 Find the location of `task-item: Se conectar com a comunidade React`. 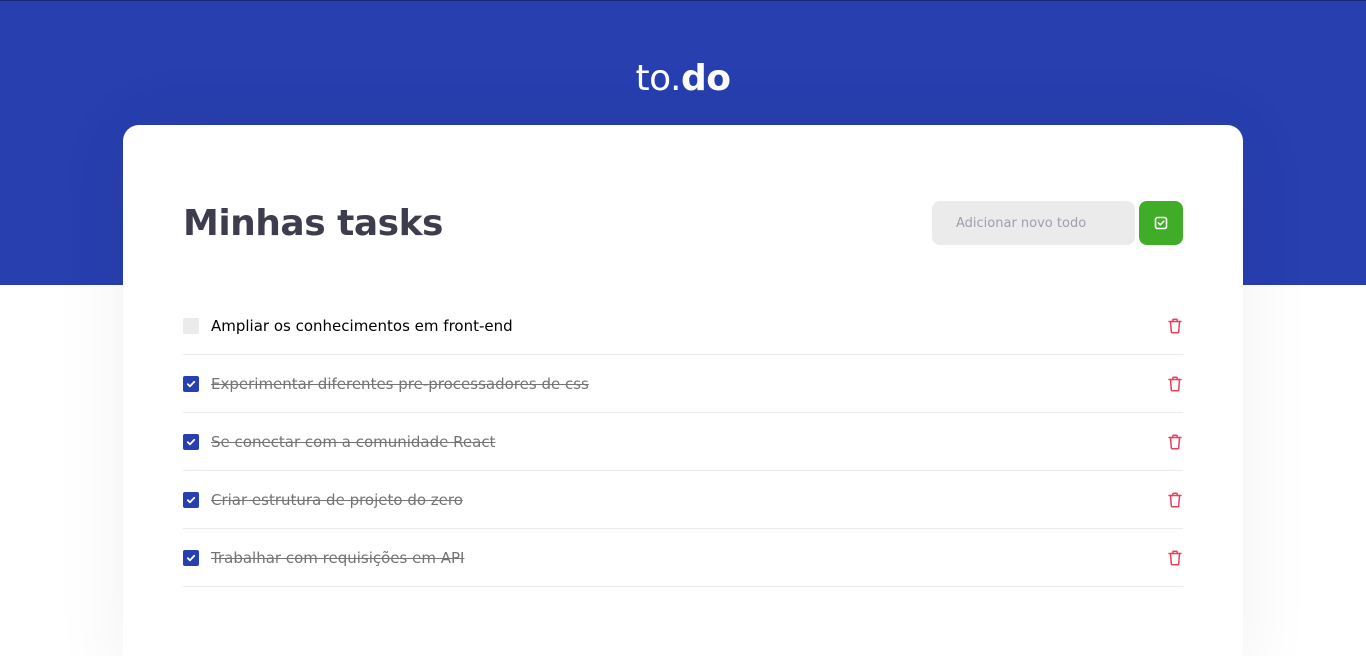

task-item: Se conectar com a comunidade React is located at coordinates (683, 442).